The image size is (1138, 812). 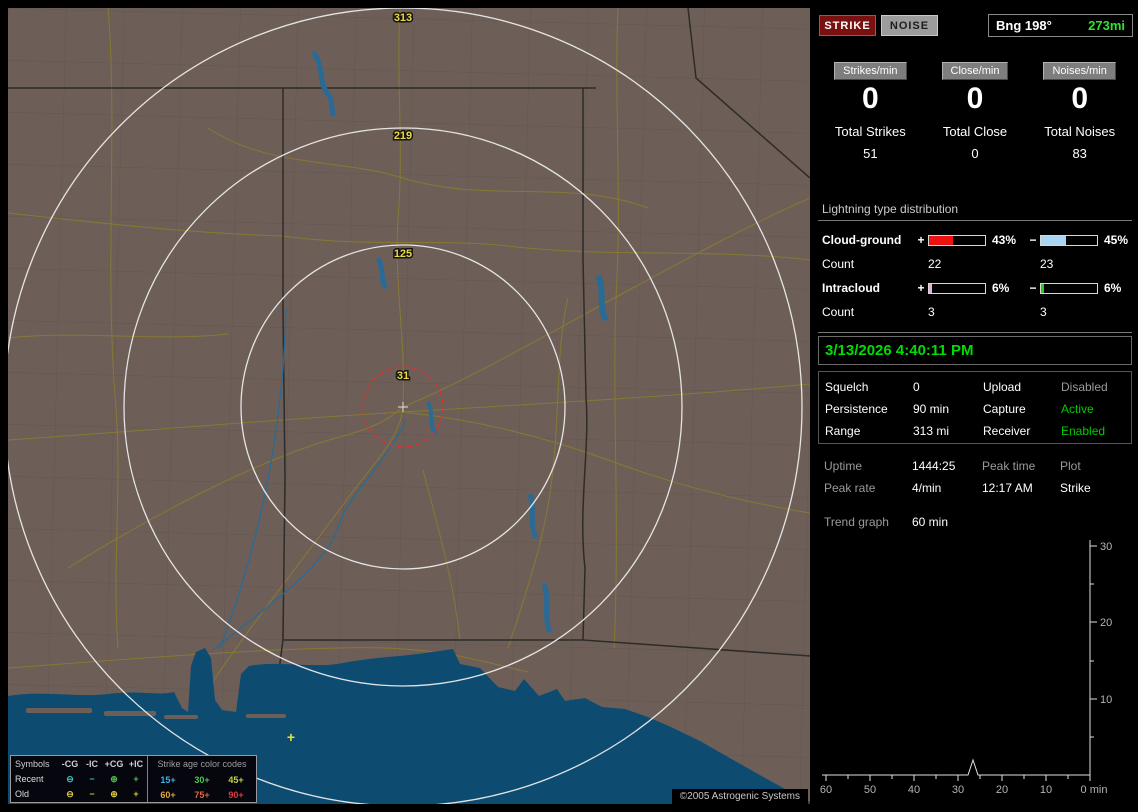 What do you see at coordinates (22, 794) in the screenshot?
I see `legend-old-label: Old` at bounding box center [22, 794].